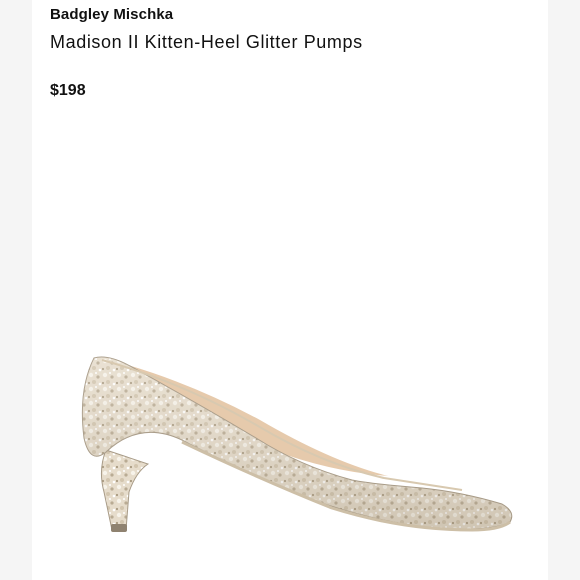 The width and height of the screenshot is (580, 580). Describe the element at coordinates (564, 290) in the screenshot. I see `right-margin` at that location.